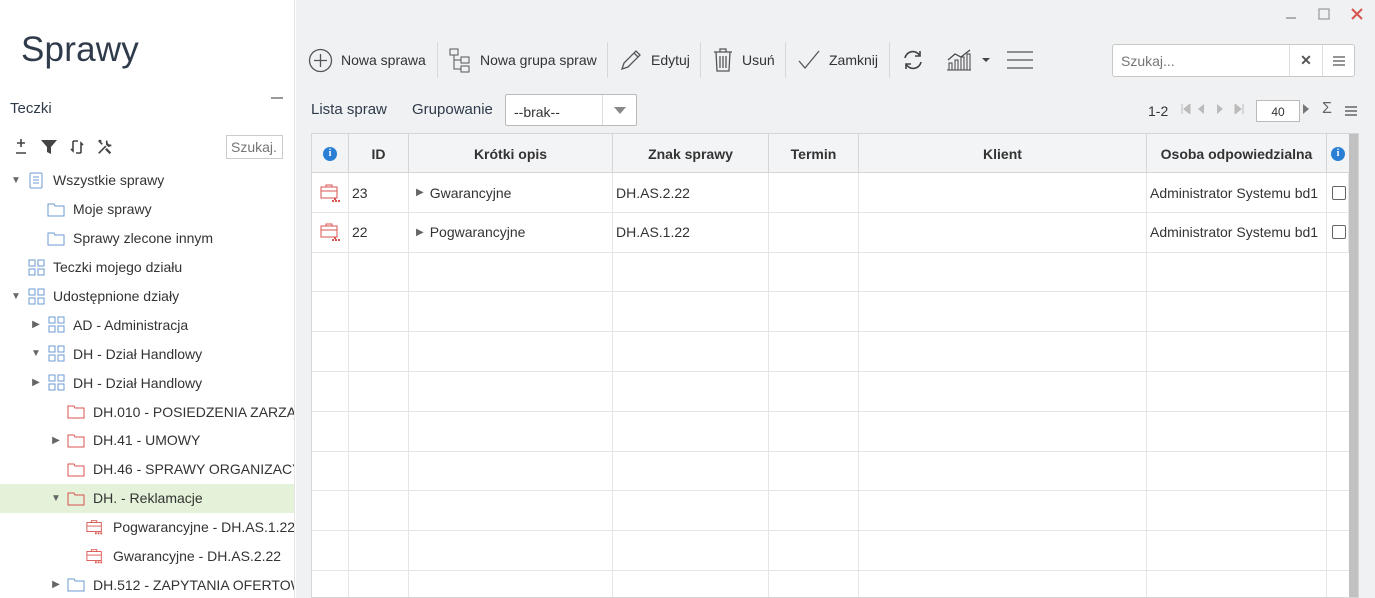 The width and height of the screenshot is (1375, 598). Describe the element at coordinates (147, 180) in the screenshot. I see `tree-node-all-cases: ▼ Wszystkie sprawy` at that location.